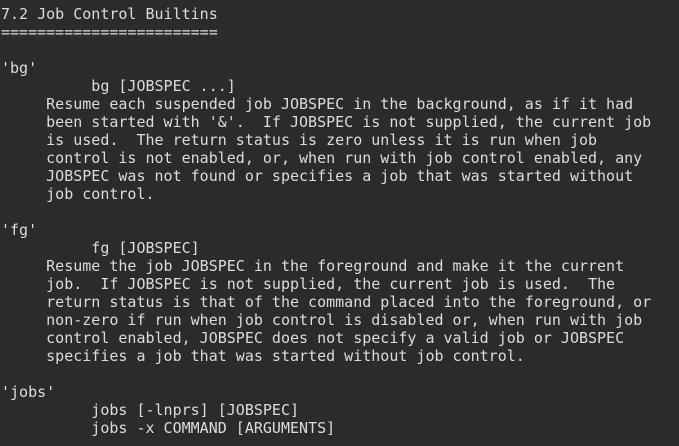 The height and width of the screenshot is (446, 679). Describe the element at coordinates (168, 428) in the screenshot. I see `jobs-synopsis: jobs -x COMMAND [ARGUMENTS]` at that location.